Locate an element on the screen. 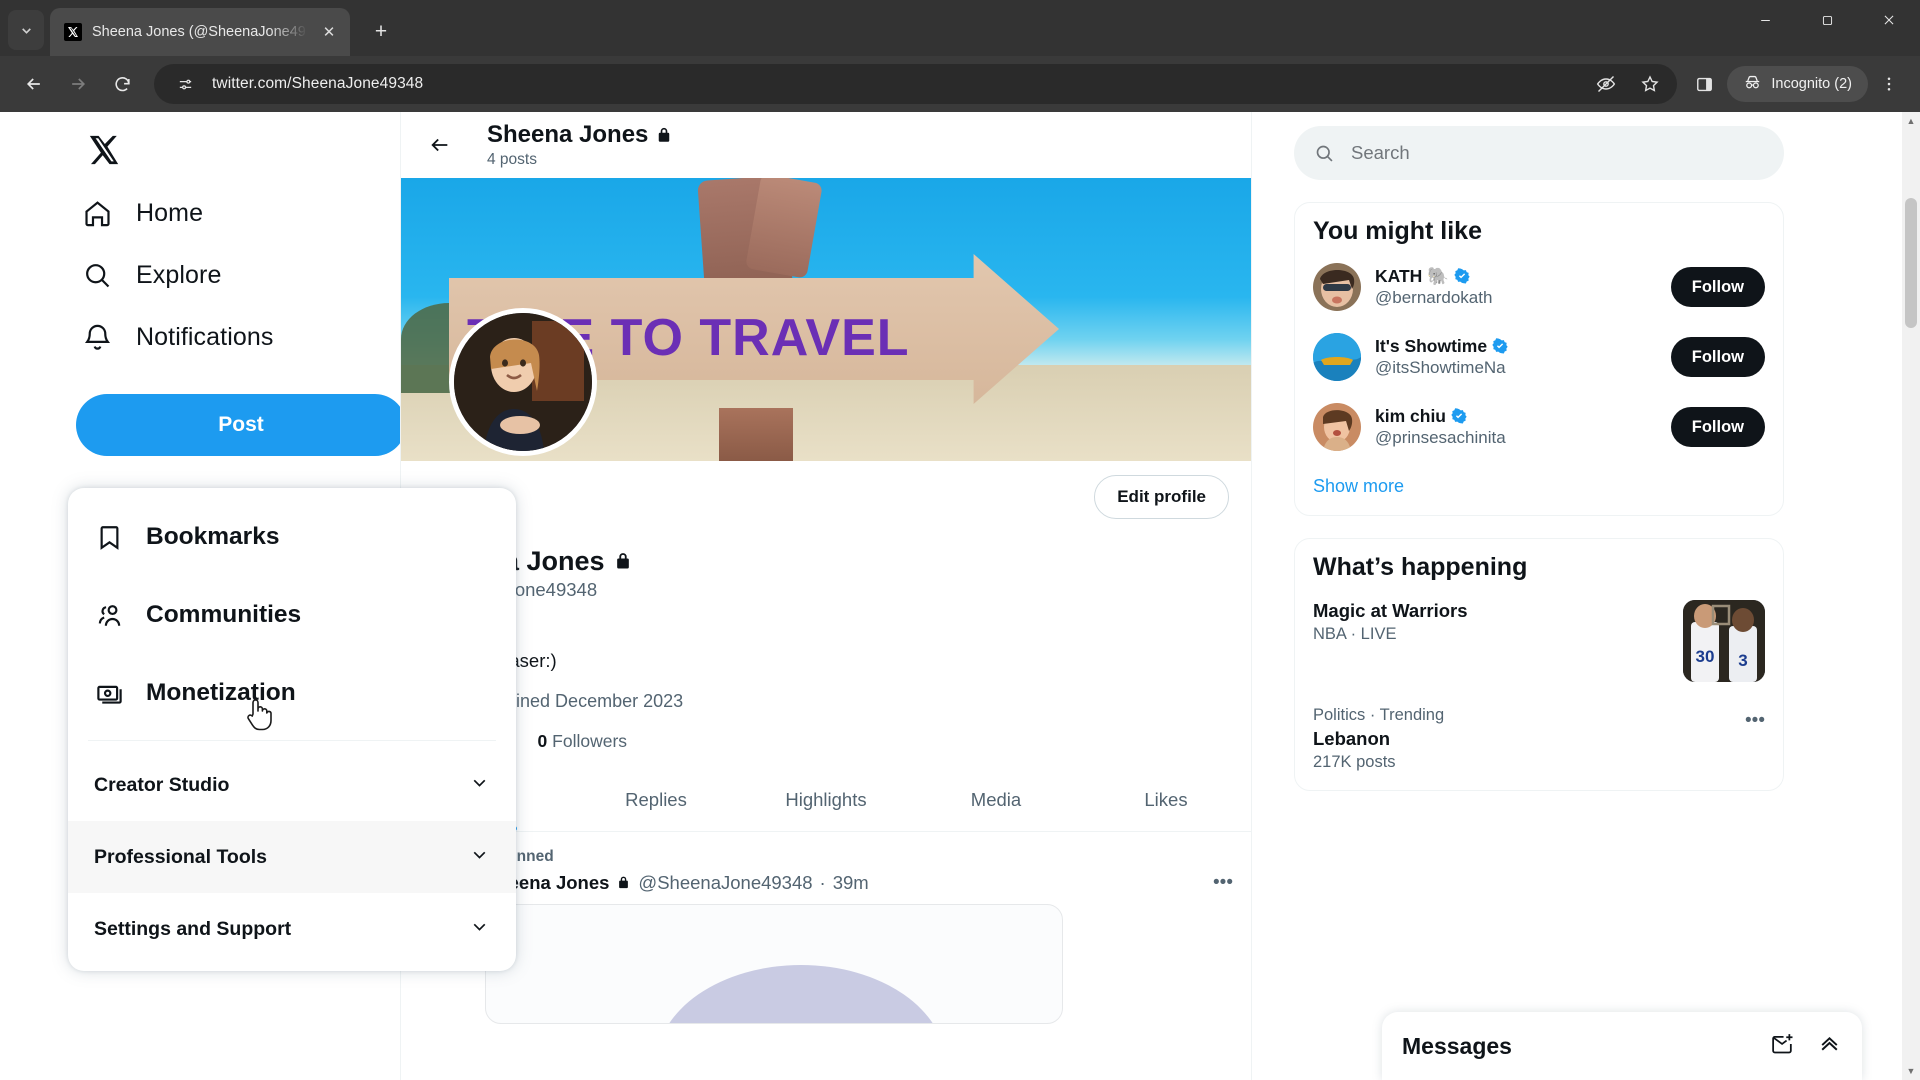  search-icon is located at coordinates (1324, 153).